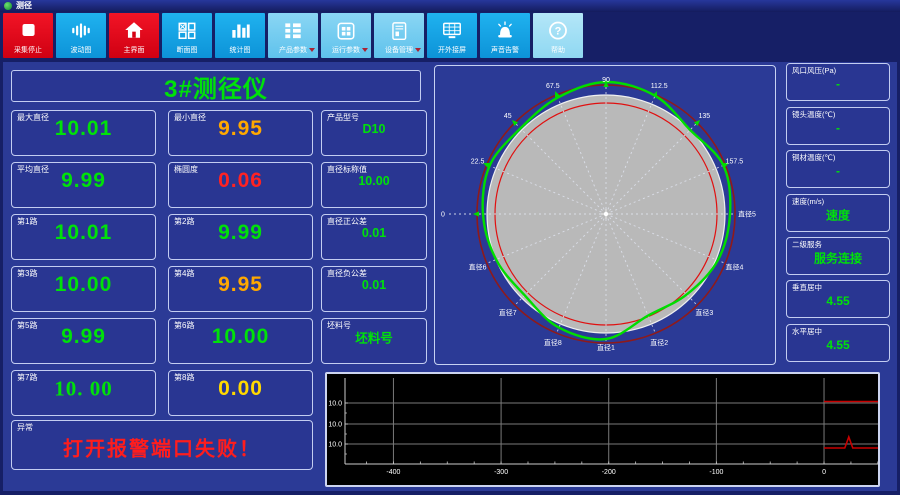 This screenshot has width=900, height=495. Describe the element at coordinates (807, 331) in the screenshot. I see `horizontal-center-label: 水平居中` at that location.